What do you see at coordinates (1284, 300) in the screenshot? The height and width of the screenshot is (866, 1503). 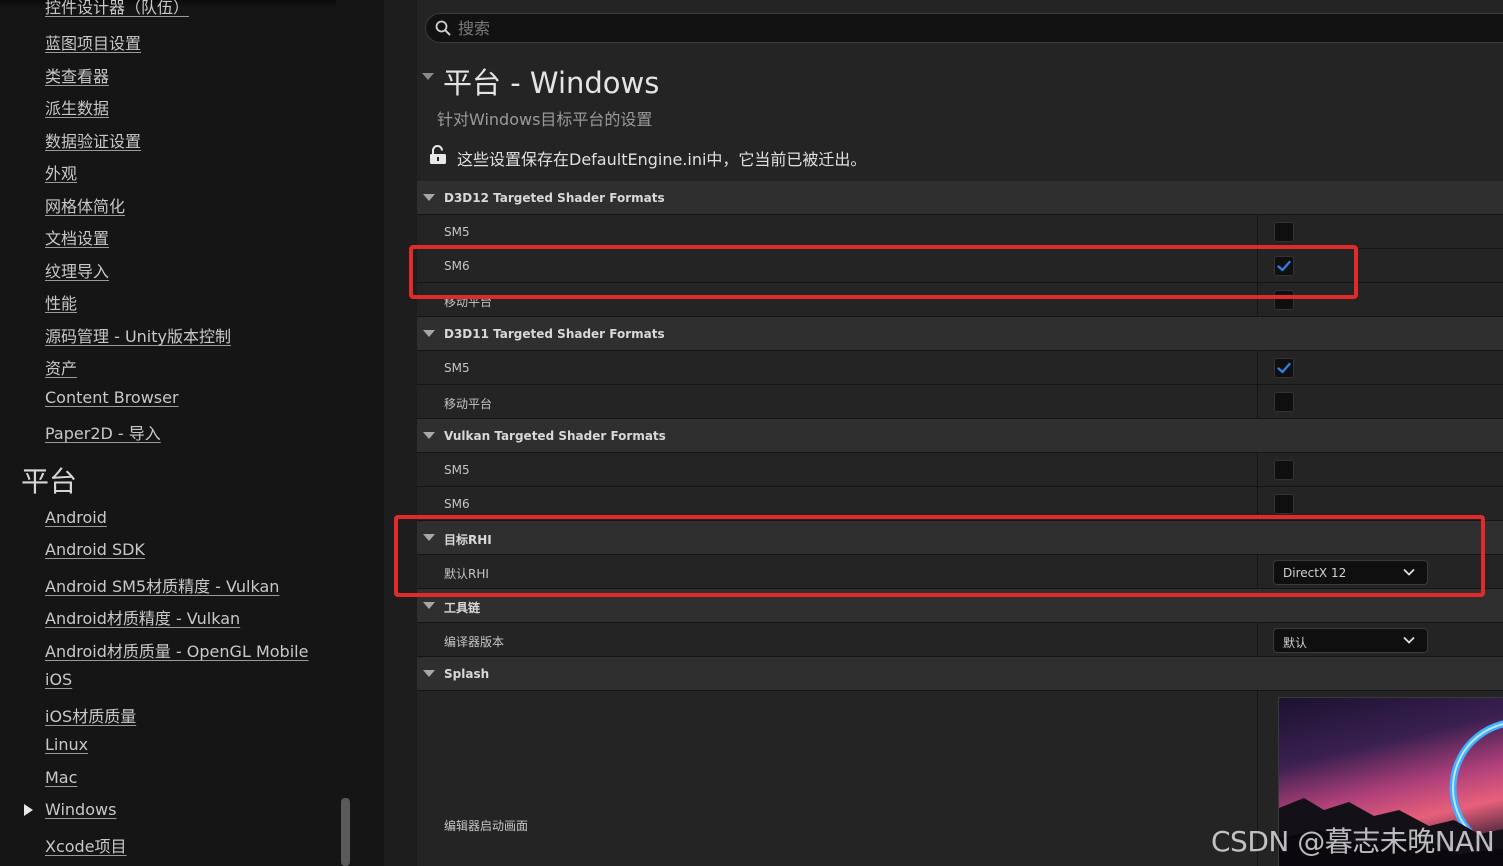 I see `d3d12-mobile-checkbox` at bounding box center [1284, 300].